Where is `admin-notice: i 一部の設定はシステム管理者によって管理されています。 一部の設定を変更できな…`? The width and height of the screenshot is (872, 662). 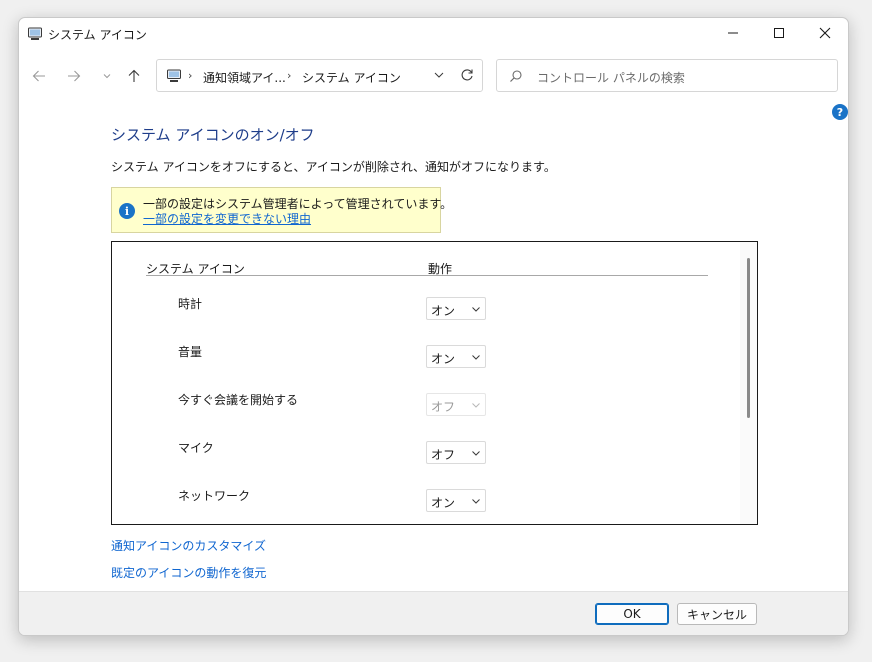
admin-notice: i 一部の設定はシステム管理者によって管理されています。 一部の設定を変更できな… is located at coordinates (281, 210).